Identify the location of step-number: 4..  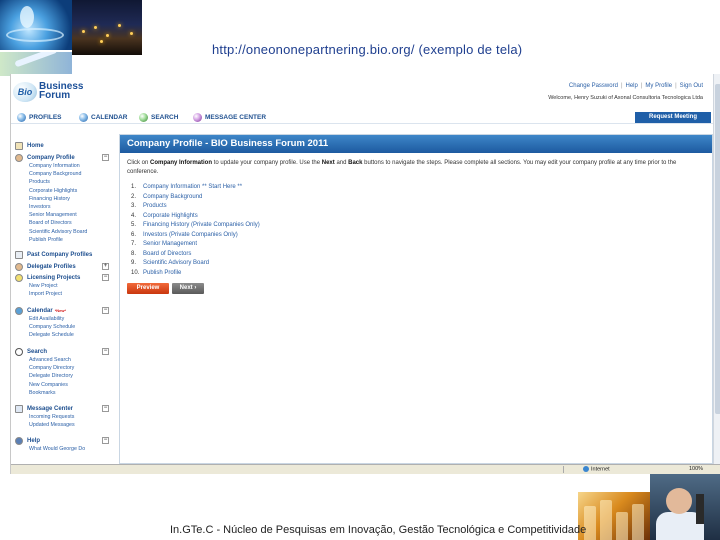
(134, 215).